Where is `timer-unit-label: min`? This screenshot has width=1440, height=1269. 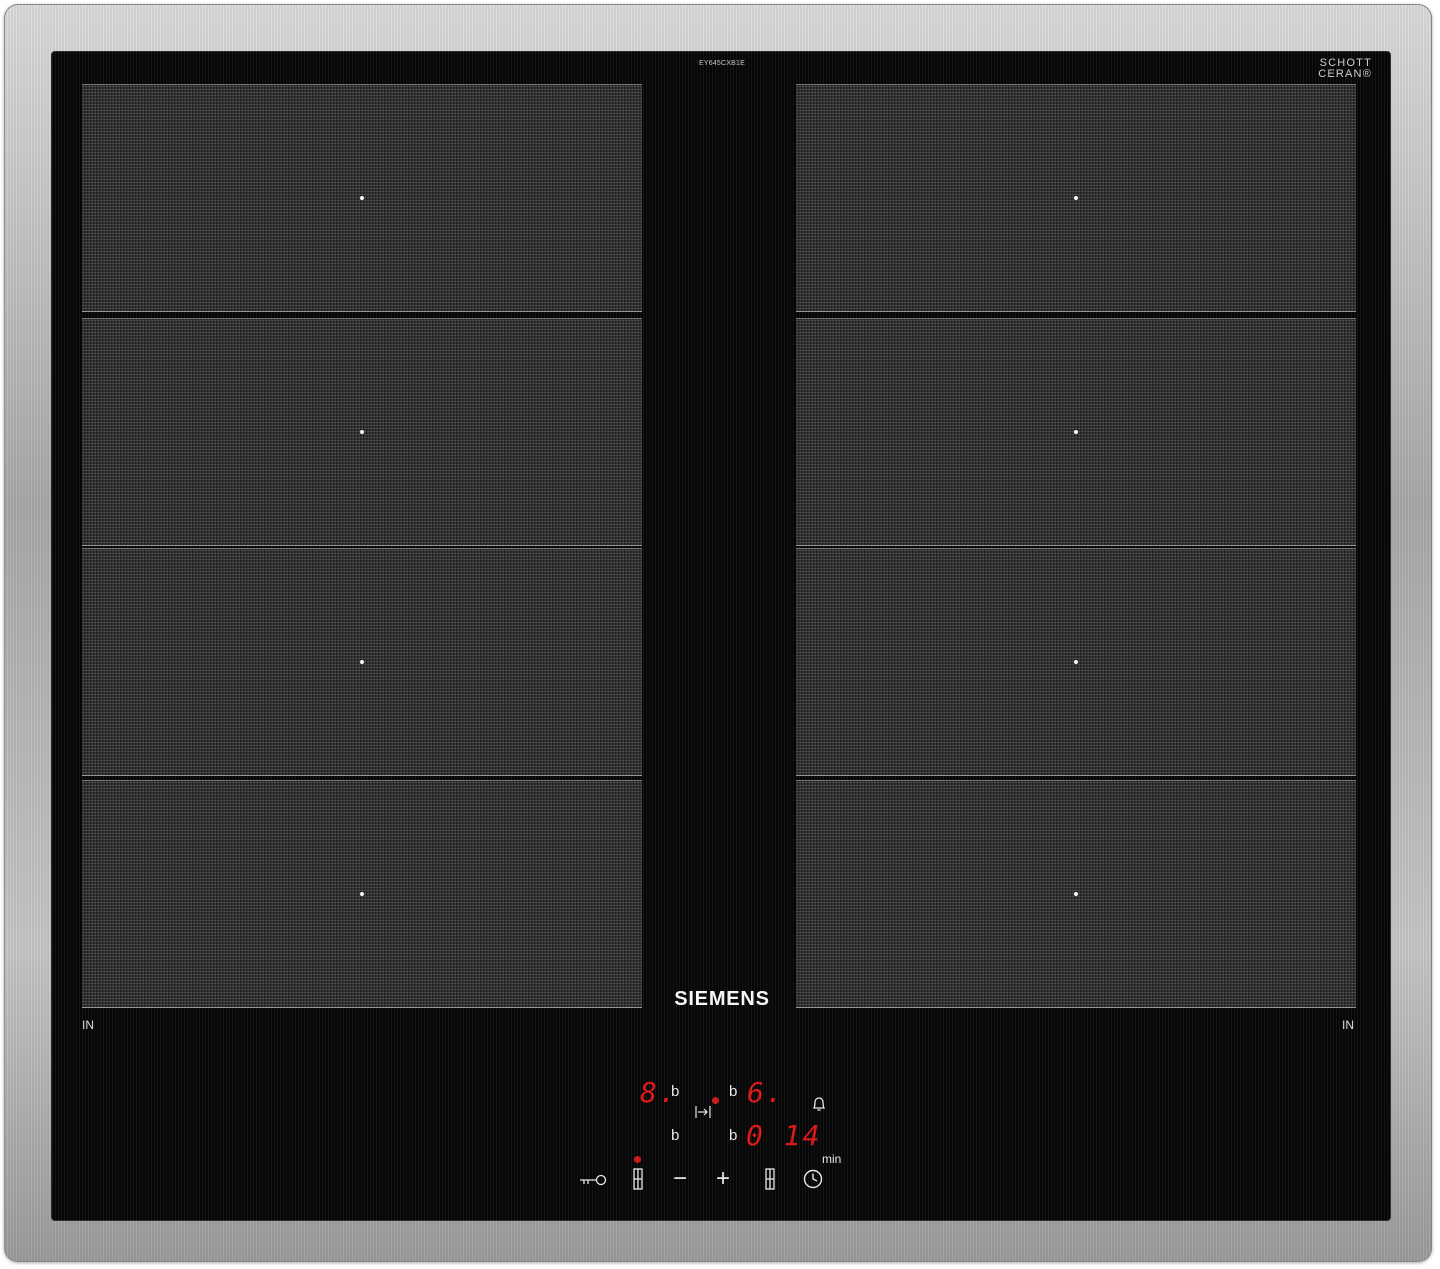
timer-unit-label: min is located at coordinates (832, 1159).